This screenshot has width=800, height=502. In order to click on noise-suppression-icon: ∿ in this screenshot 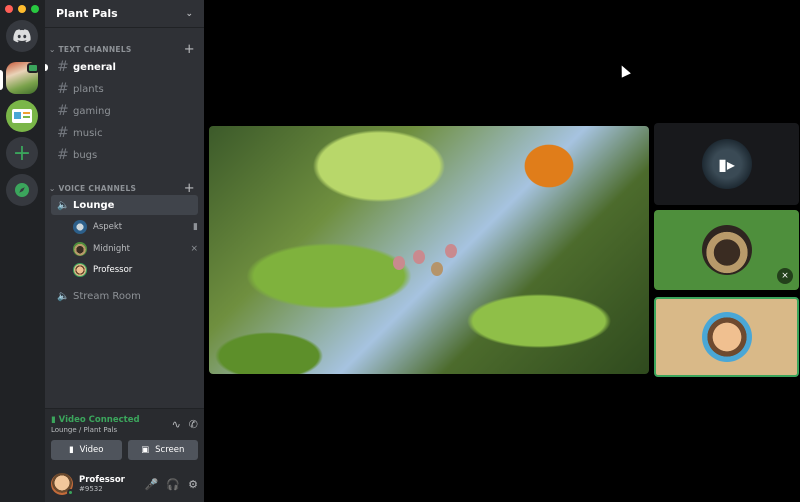, I will do `click(176, 424)`.